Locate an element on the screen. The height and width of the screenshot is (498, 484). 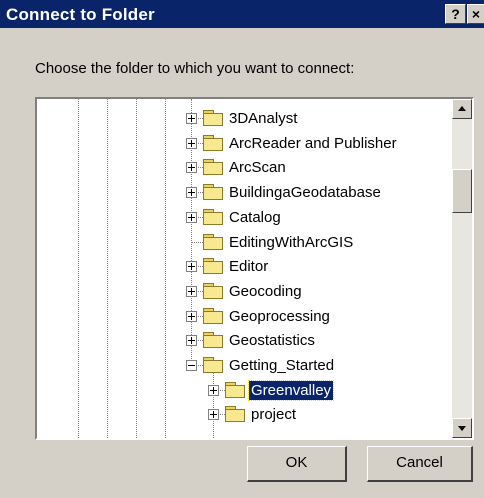
tree-item: EditingWithArcGIS is located at coordinates (242, 243).